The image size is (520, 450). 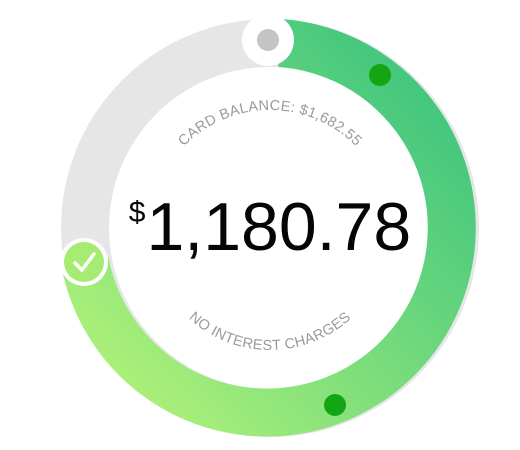 What do you see at coordinates (269, 124) in the screenshot?
I see `card-balance-label: CARD BALANCE: $1,682.55` at bounding box center [269, 124].